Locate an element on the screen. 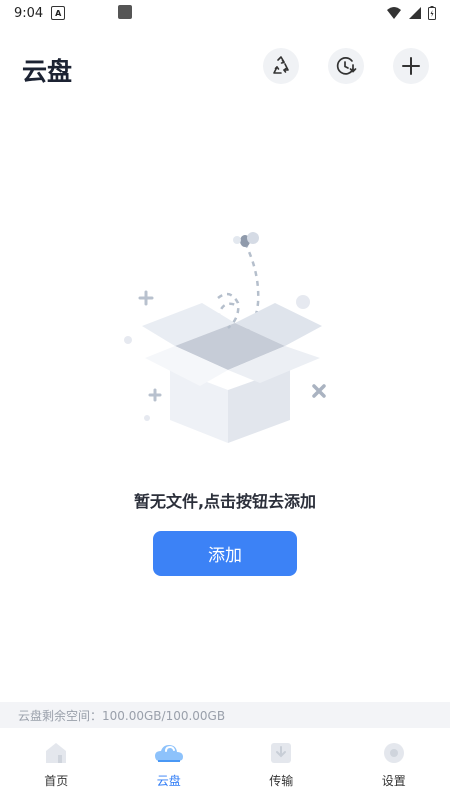 The image size is (450, 800). header: 云盘 is located at coordinates (225, 67).